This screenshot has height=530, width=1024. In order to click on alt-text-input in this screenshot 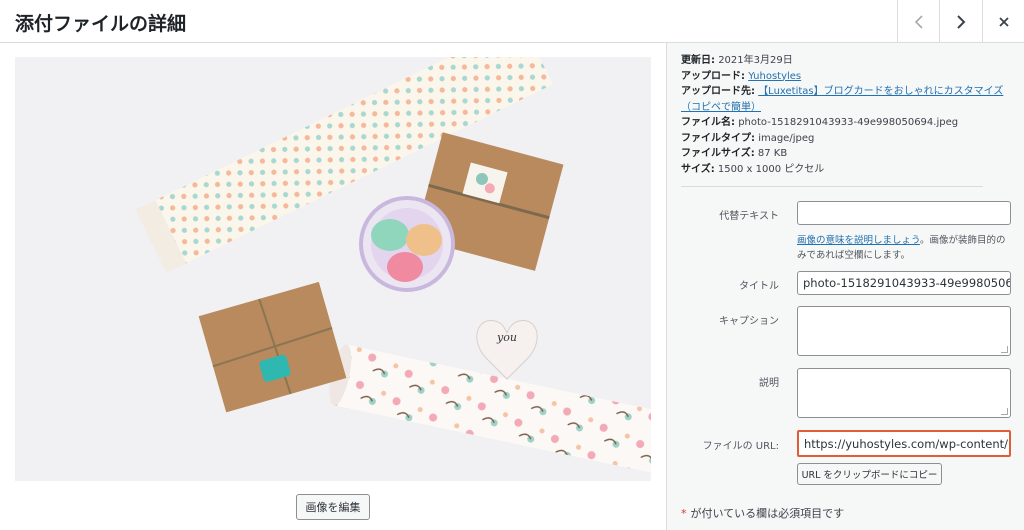, I will do `click(904, 213)`.